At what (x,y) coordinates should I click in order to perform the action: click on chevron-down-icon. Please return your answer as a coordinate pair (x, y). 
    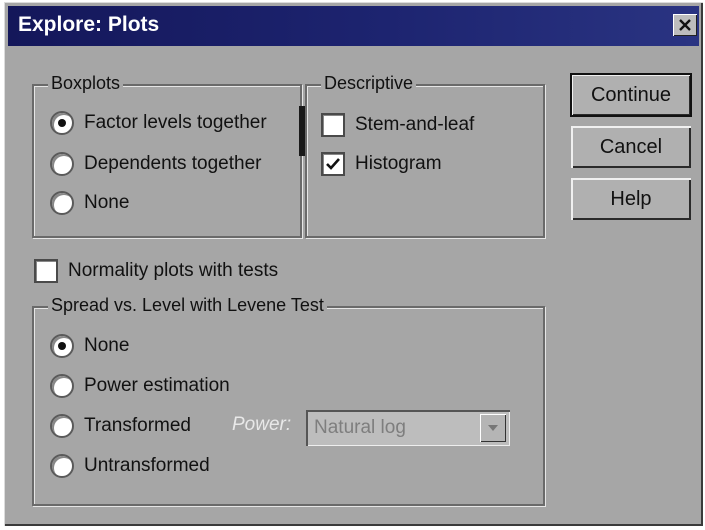
    Looking at the image, I should click on (493, 428).